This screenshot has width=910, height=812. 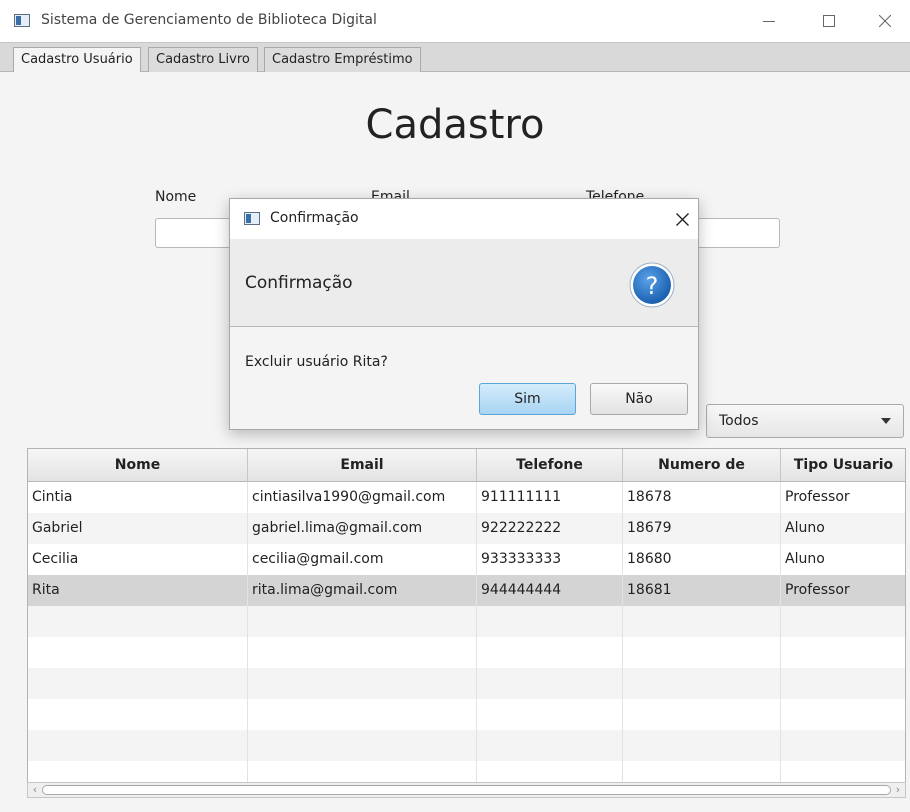 What do you see at coordinates (464, 219) in the screenshot?
I see `dialog-titlebar: Confirmação` at bounding box center [464, 219].